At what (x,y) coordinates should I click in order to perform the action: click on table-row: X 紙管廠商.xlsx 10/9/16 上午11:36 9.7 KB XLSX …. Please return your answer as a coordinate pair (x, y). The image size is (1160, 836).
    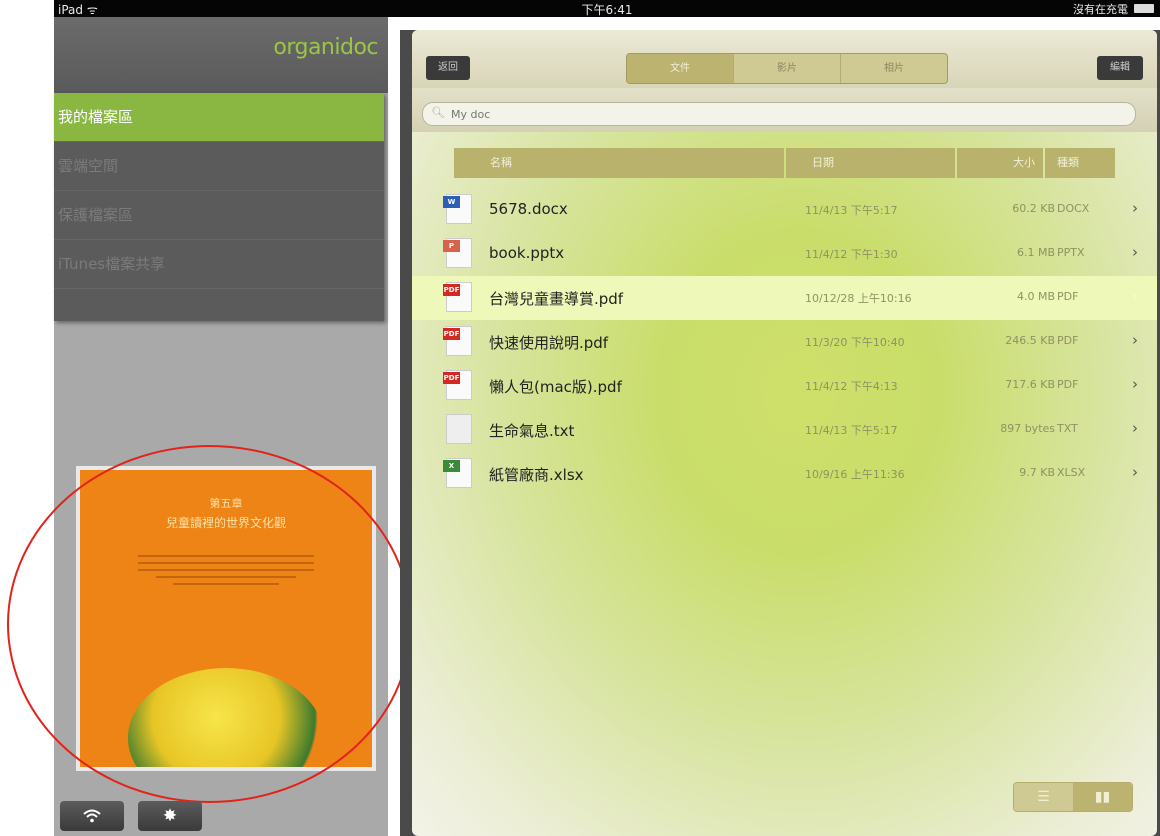
    Looking at the image, I should click on (784, 474).